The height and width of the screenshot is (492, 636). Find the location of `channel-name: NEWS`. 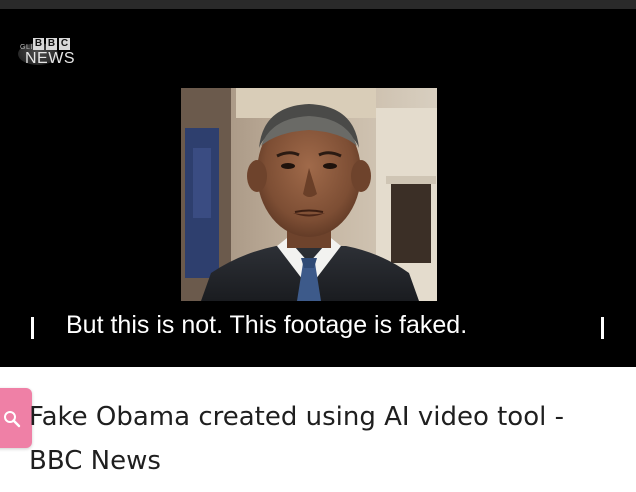

channel-name: NEWS is located at coordinates (50, 58).